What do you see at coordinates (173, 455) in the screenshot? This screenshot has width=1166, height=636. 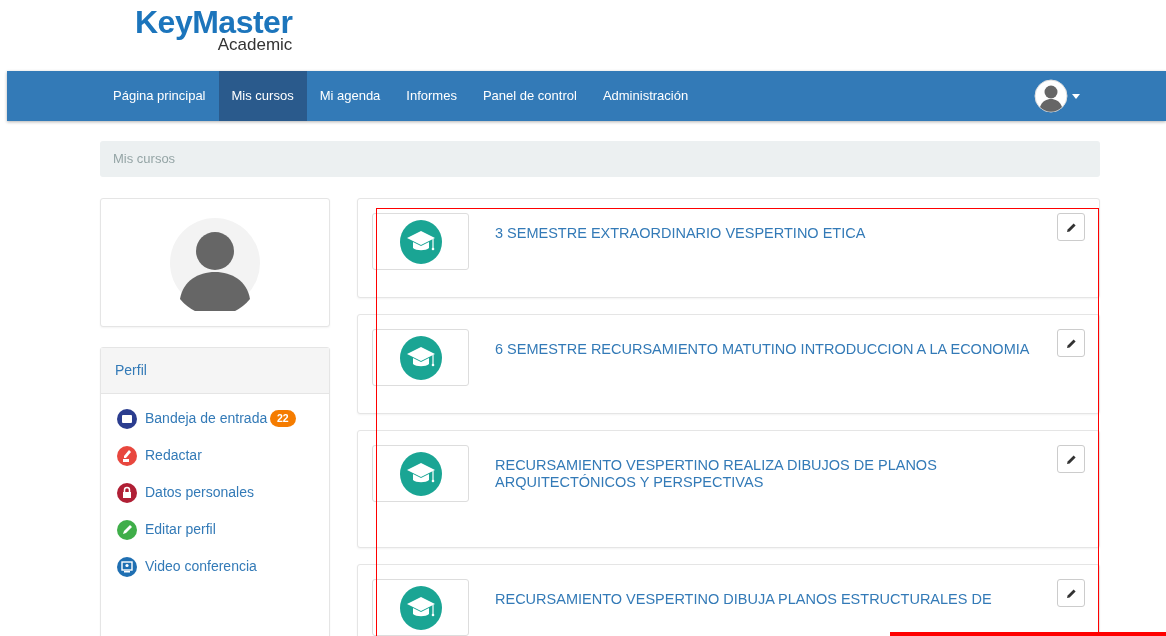 I see `profile-menu-link: Redactar` at bounding box center [173, 455].